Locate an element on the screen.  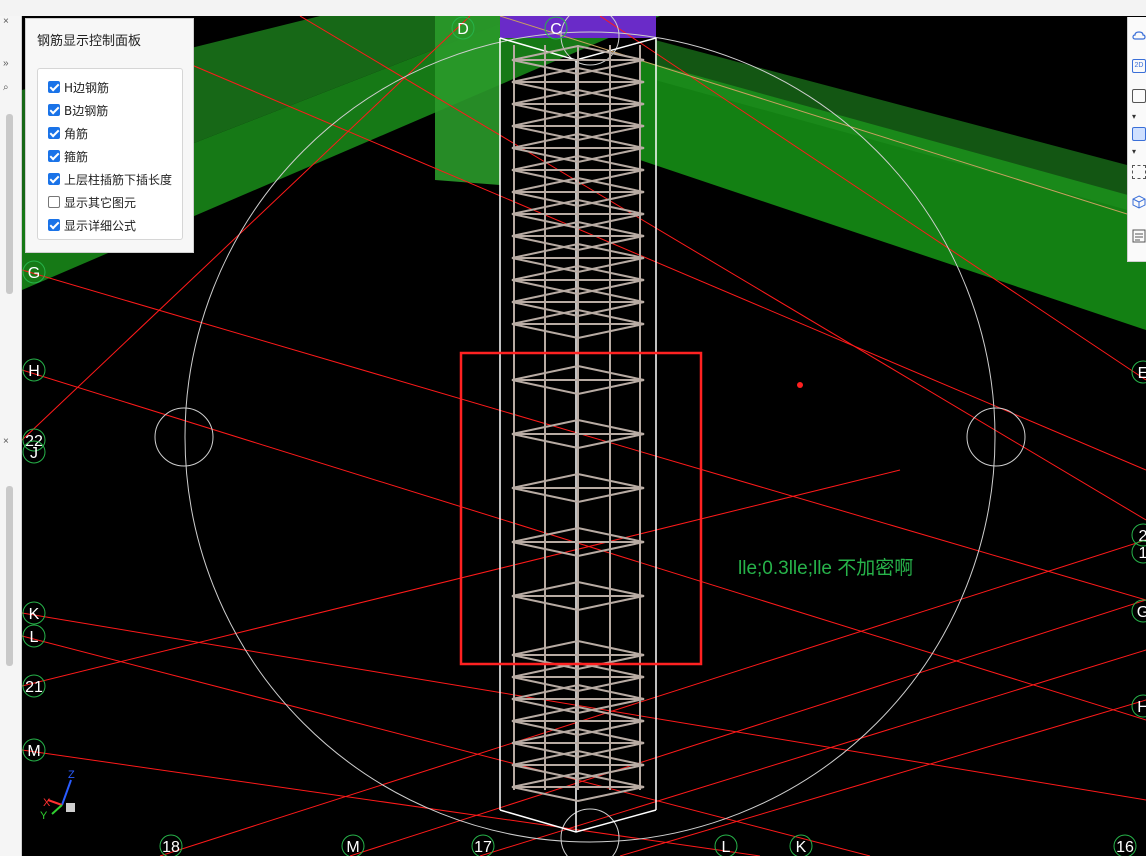
axis-x-label: X is located at coordinates (47, 803).